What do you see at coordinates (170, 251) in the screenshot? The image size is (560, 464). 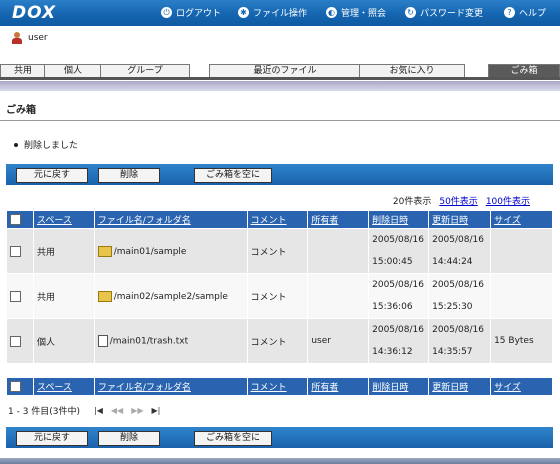 I see `cell-name: /main01/sample` at bounding box center [170, 251].